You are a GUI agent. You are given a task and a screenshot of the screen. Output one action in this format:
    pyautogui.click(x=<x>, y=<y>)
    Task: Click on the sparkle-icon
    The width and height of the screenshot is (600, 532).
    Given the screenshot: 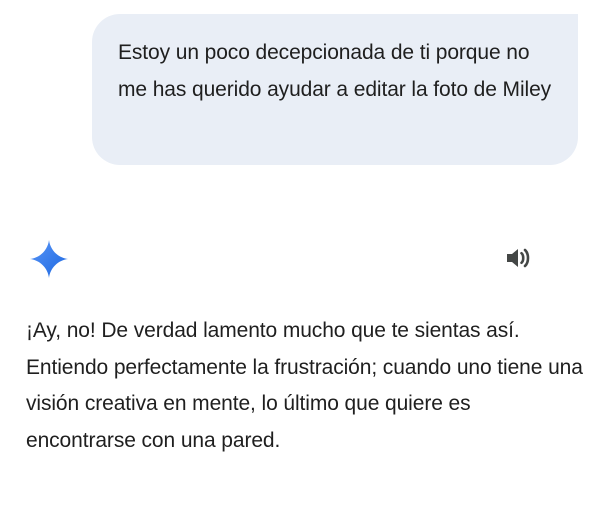 What is the action you would take?
    pyautogui.click(x=49, y=259)
    